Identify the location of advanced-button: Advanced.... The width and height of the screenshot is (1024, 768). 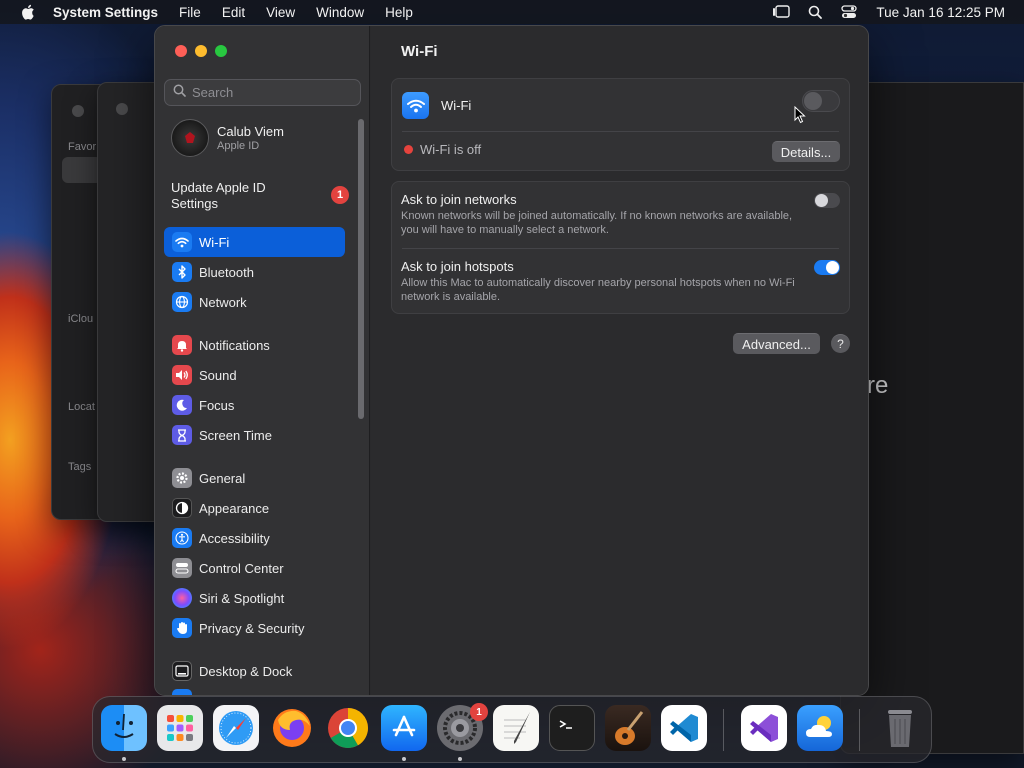
(776, 343).